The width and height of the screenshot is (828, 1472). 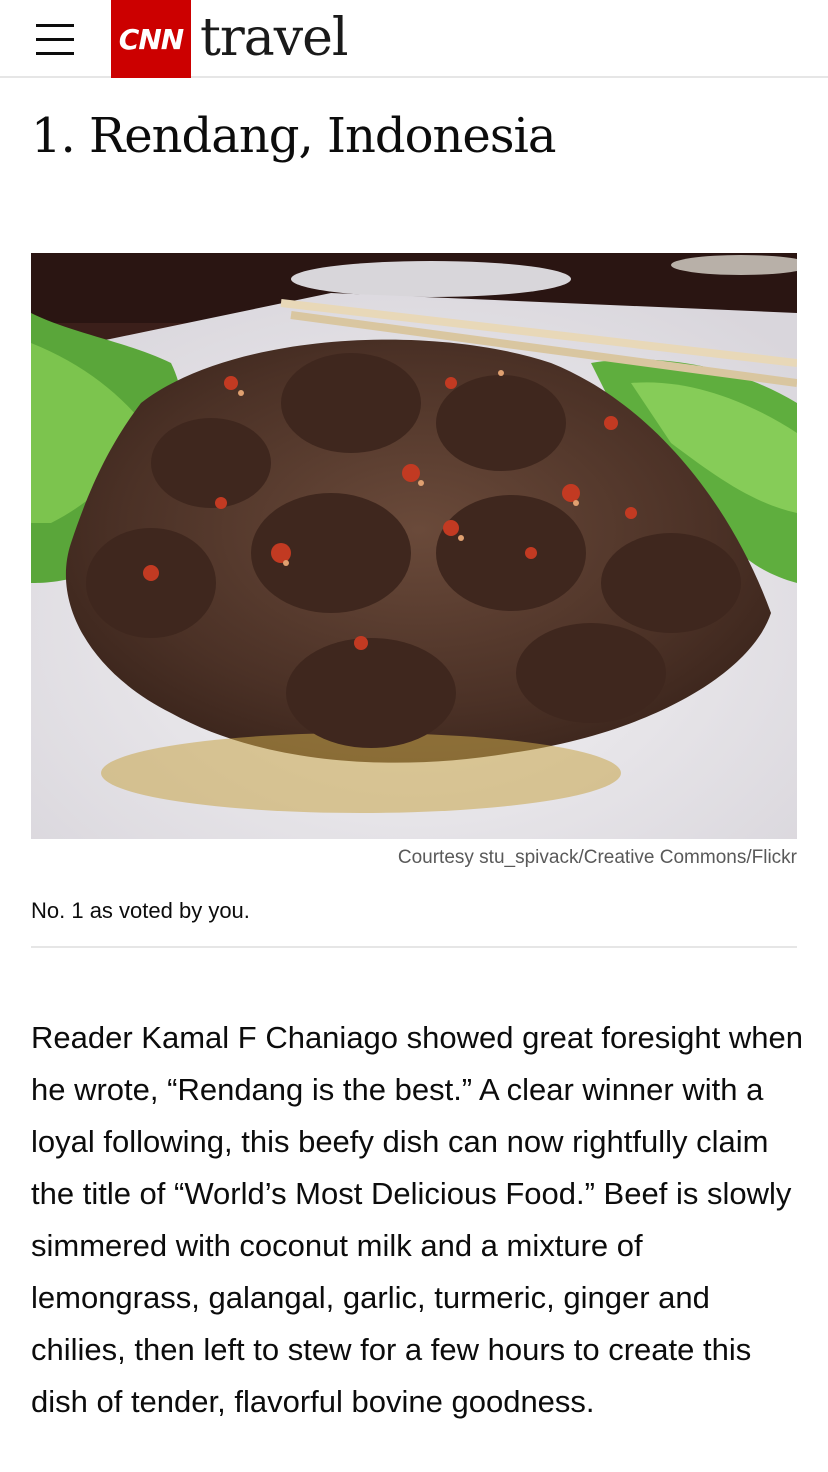 I want to click on divider, so click(x=414, y=947).